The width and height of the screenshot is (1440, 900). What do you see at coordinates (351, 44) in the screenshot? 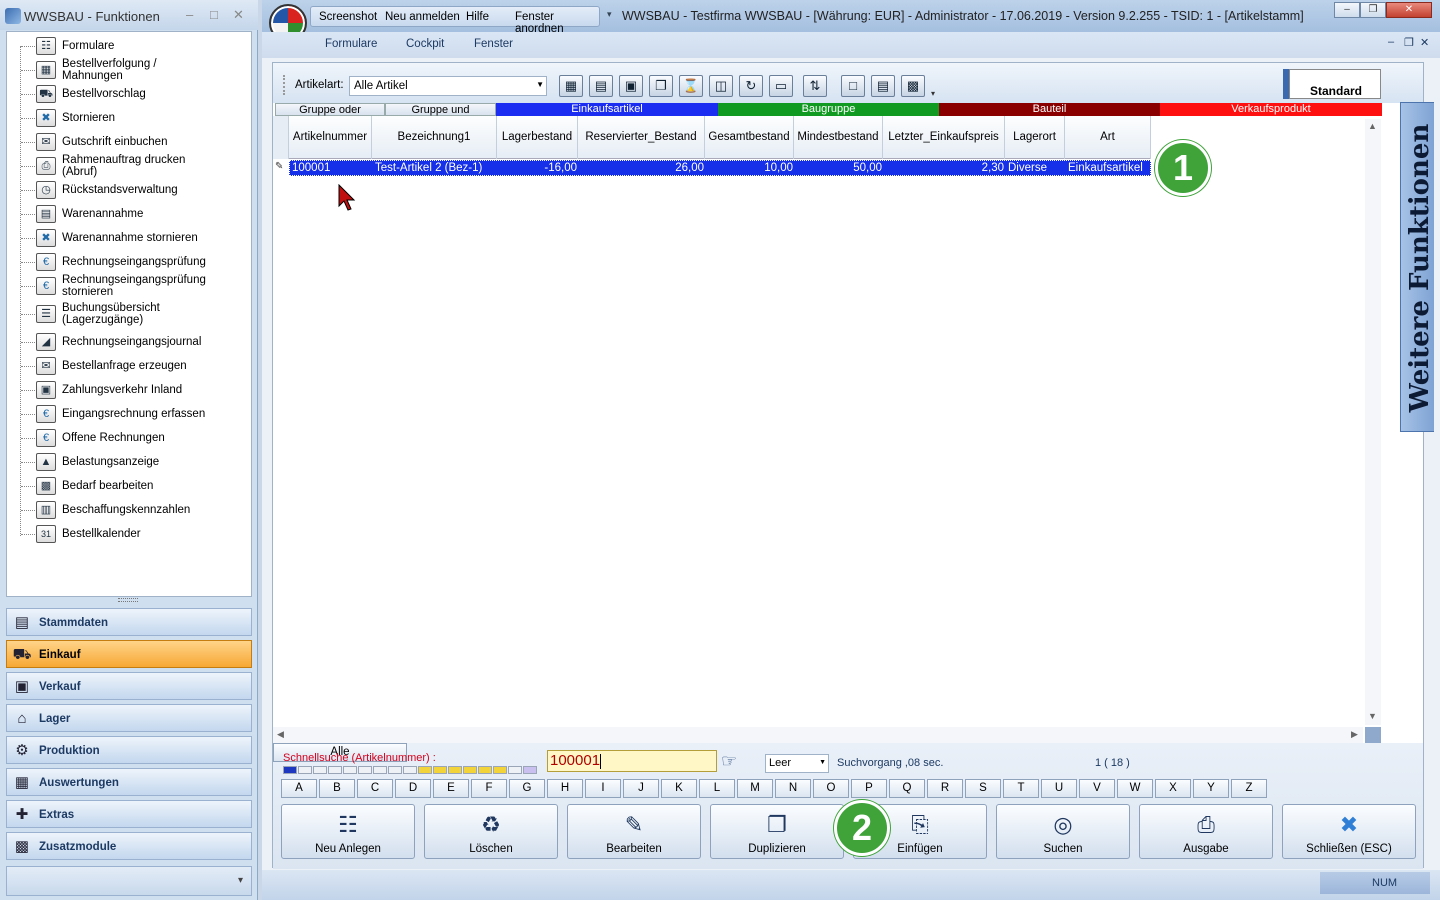
I see `menu-formulare: Formulare` at bounding box center [351, 44].